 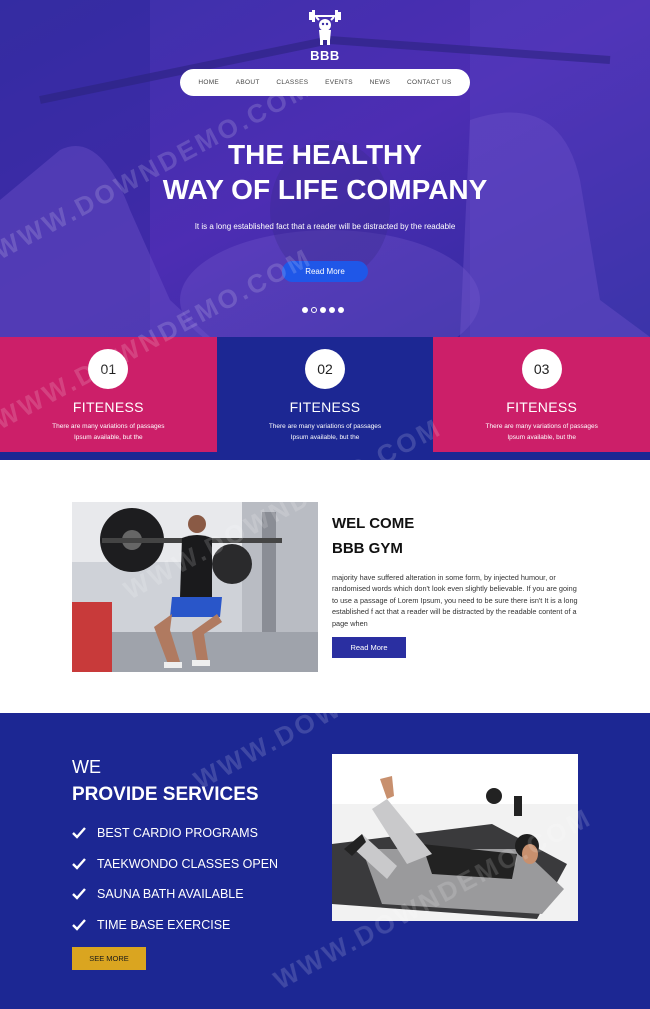 I want to click on hero-read-more-button: Read More, so click(x=325, y=271).